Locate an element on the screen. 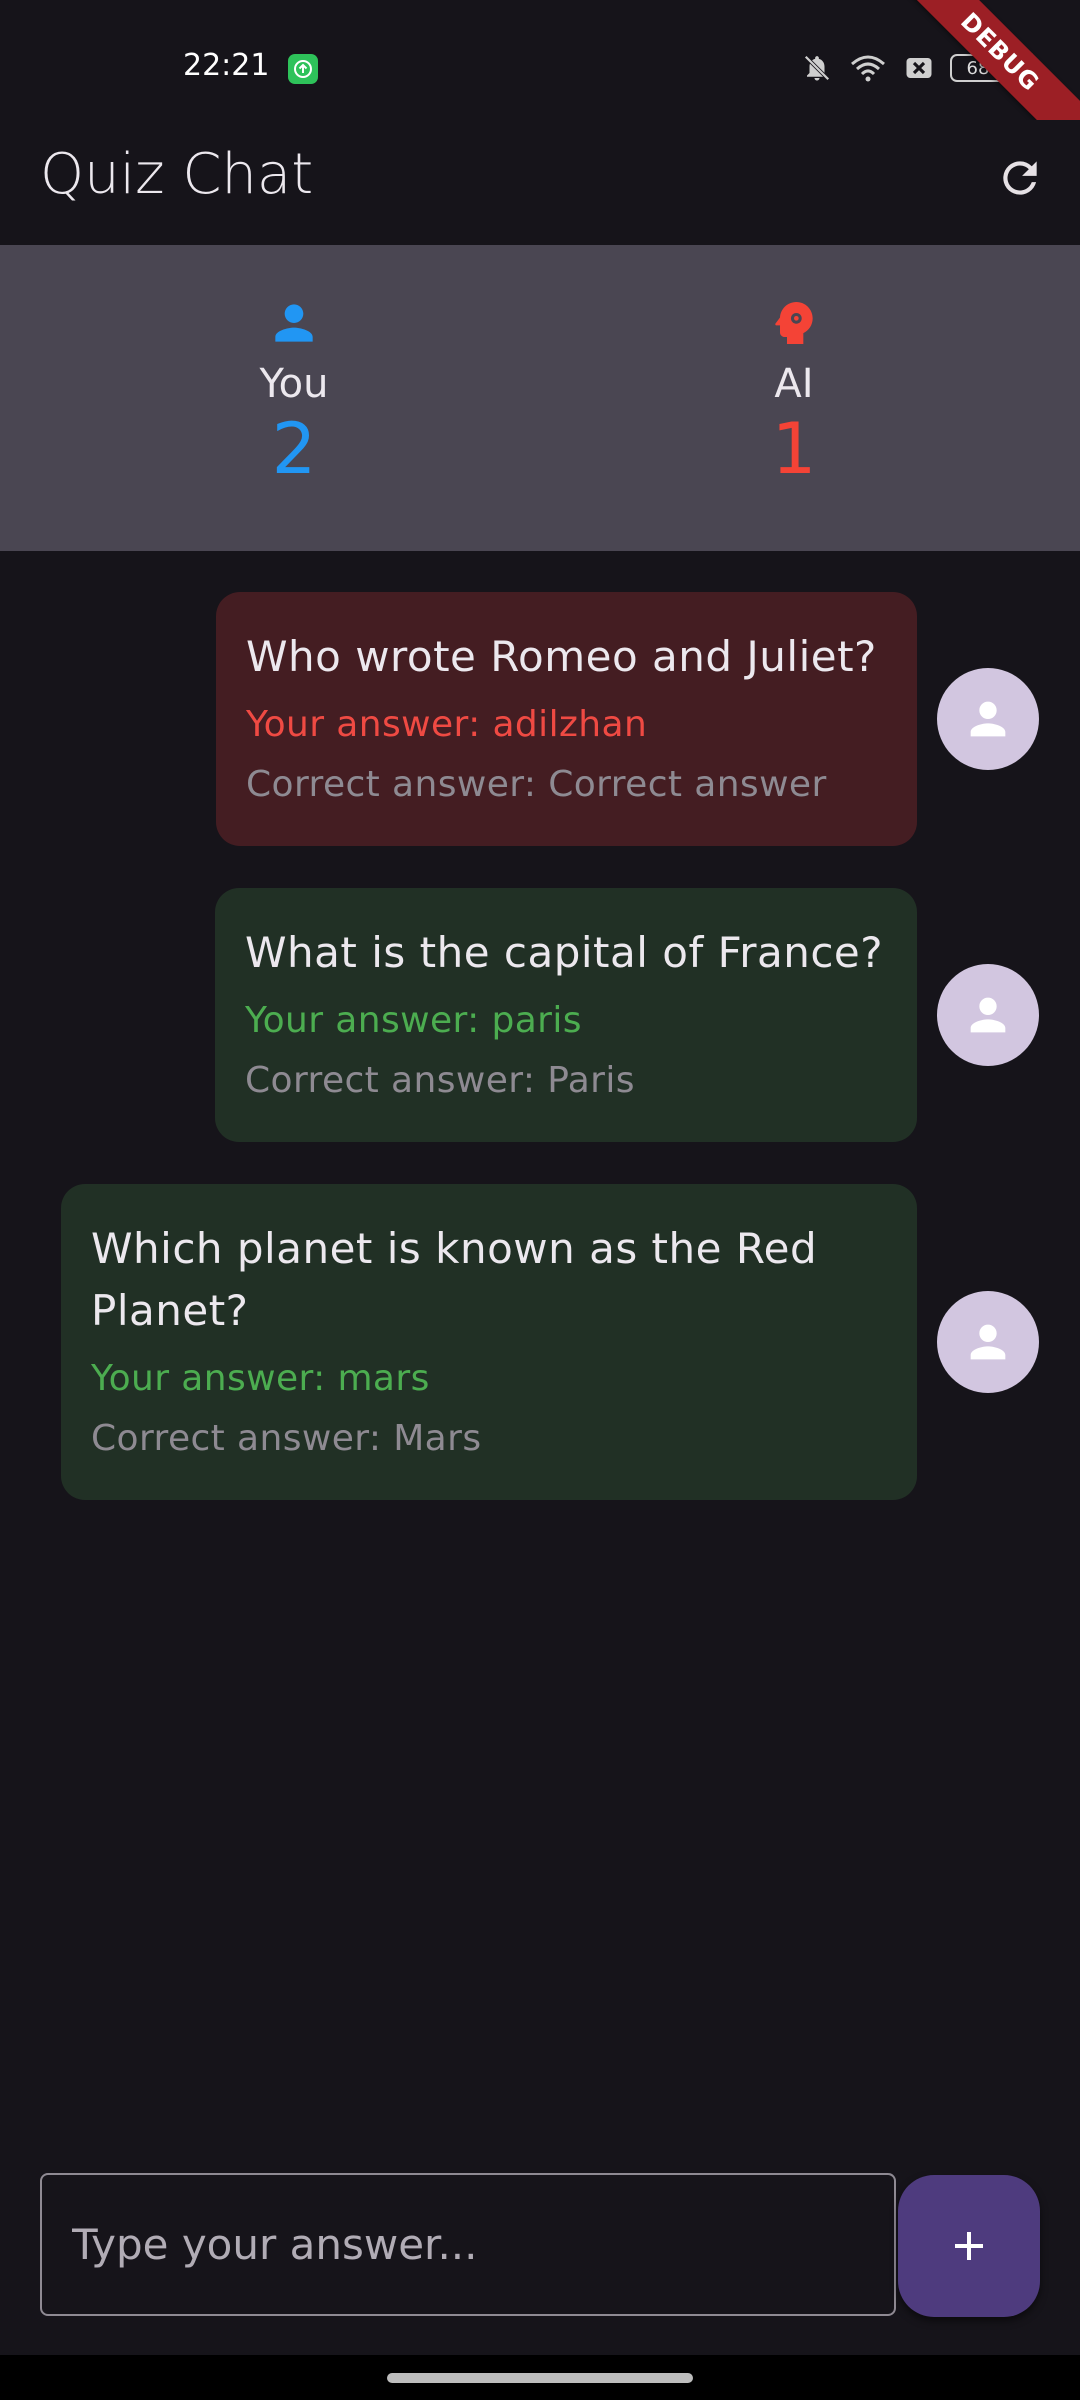 This screenshot has height=2400, width=1080. correct-answer-text: Correct answer: Paris is located at coordinates (440, 1080).